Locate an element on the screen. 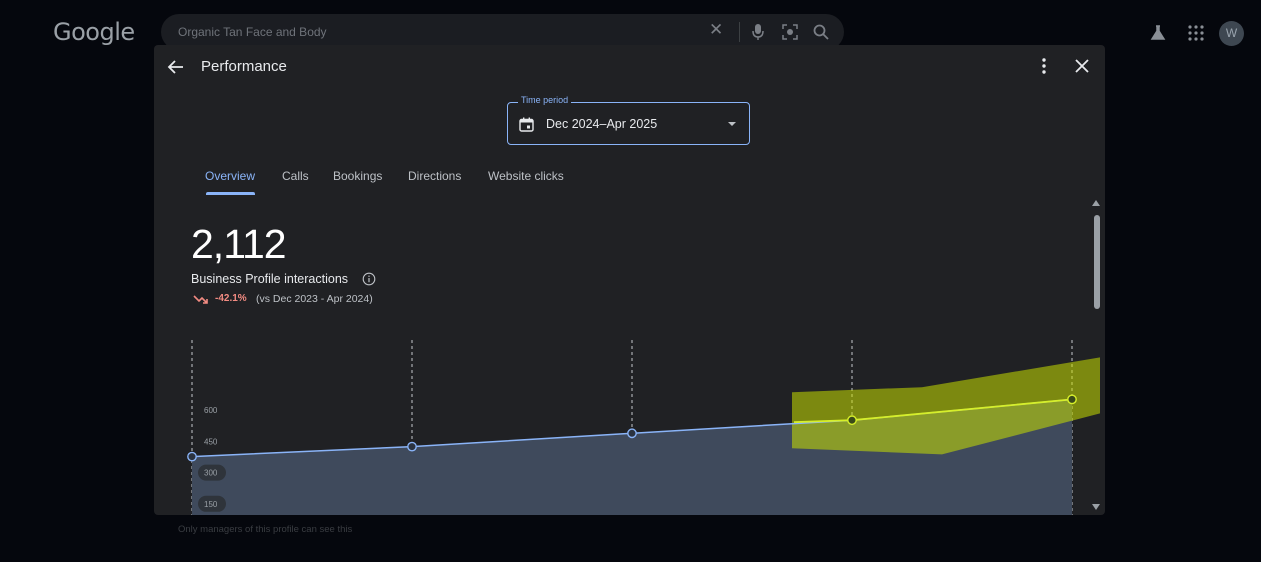  time-period-select: Time period Dec 2024–Apr 2025 is located at coordinates (628, 120).